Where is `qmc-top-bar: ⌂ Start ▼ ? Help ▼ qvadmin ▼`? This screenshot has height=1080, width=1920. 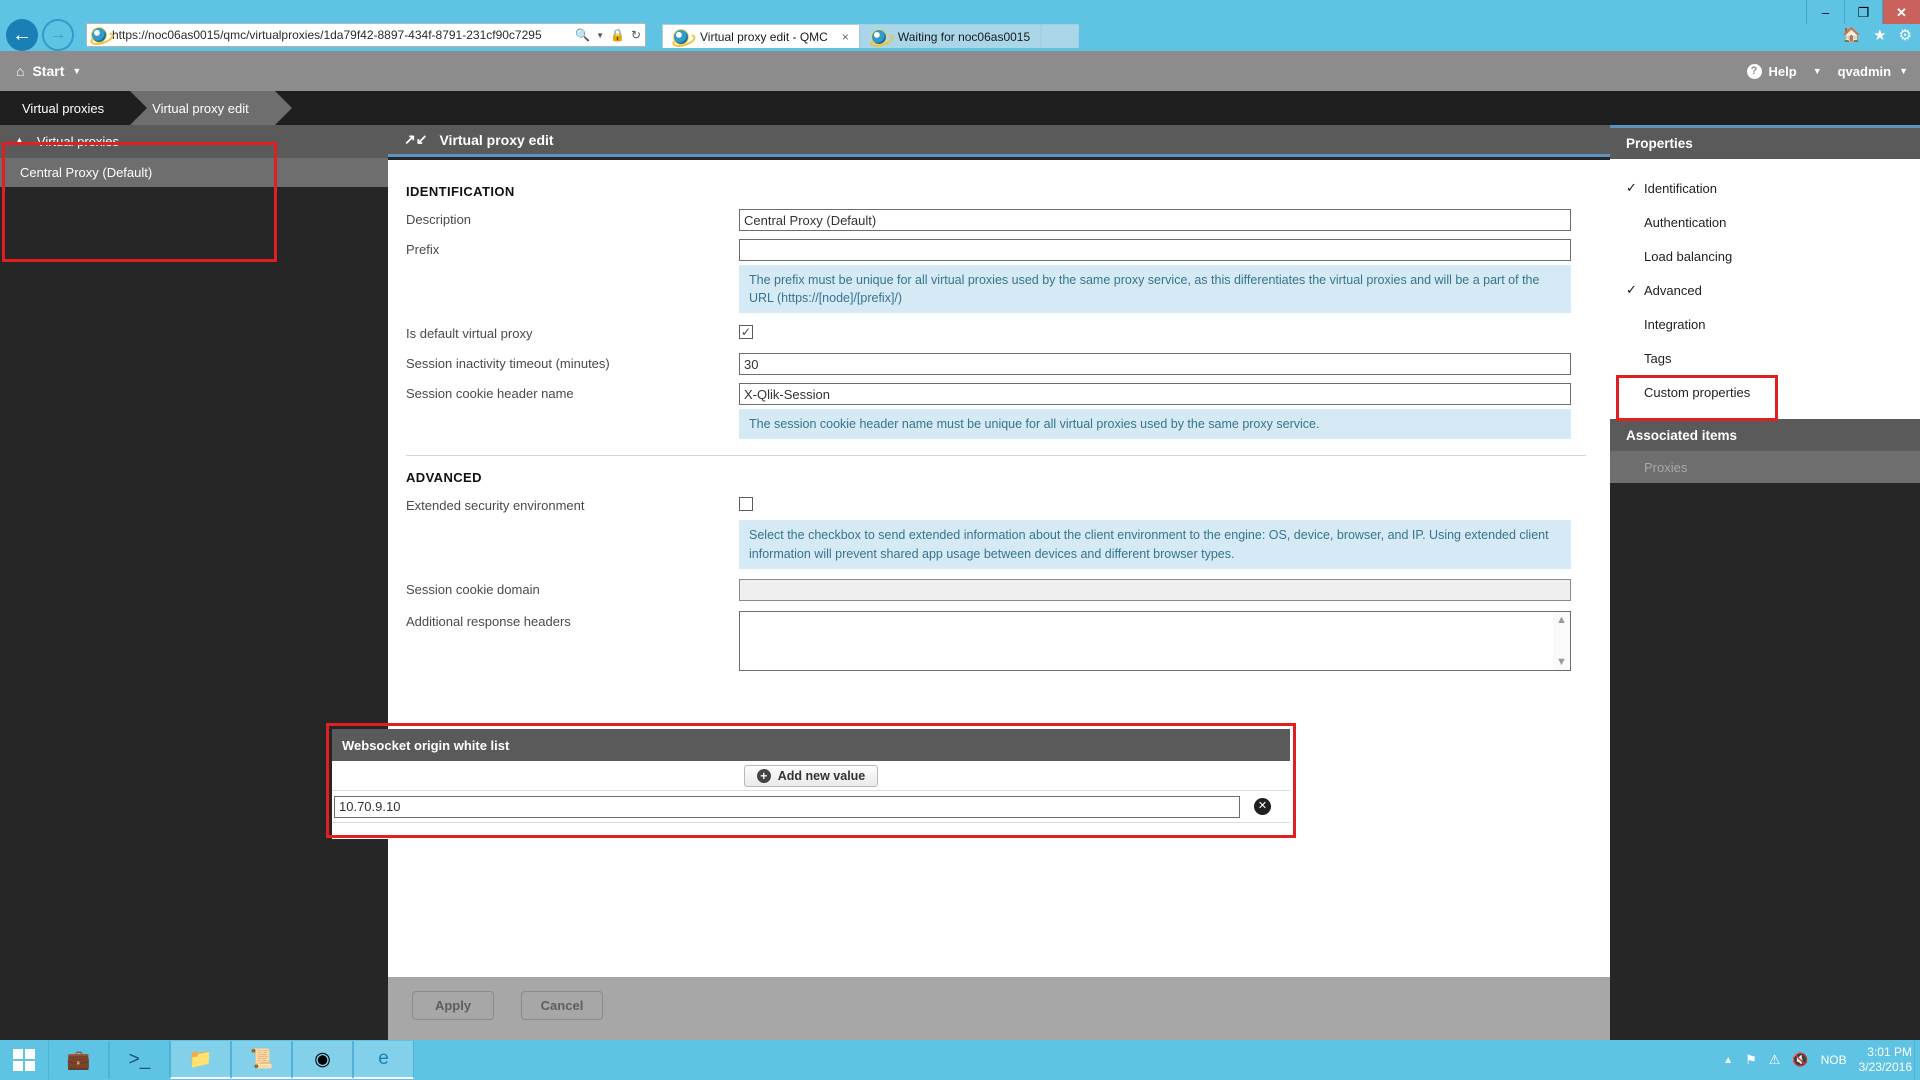
qmc-top-bar: ⌂ Start ▼ ? Help ▼ qvadmin ▼ is located at coordinates (960, 71).